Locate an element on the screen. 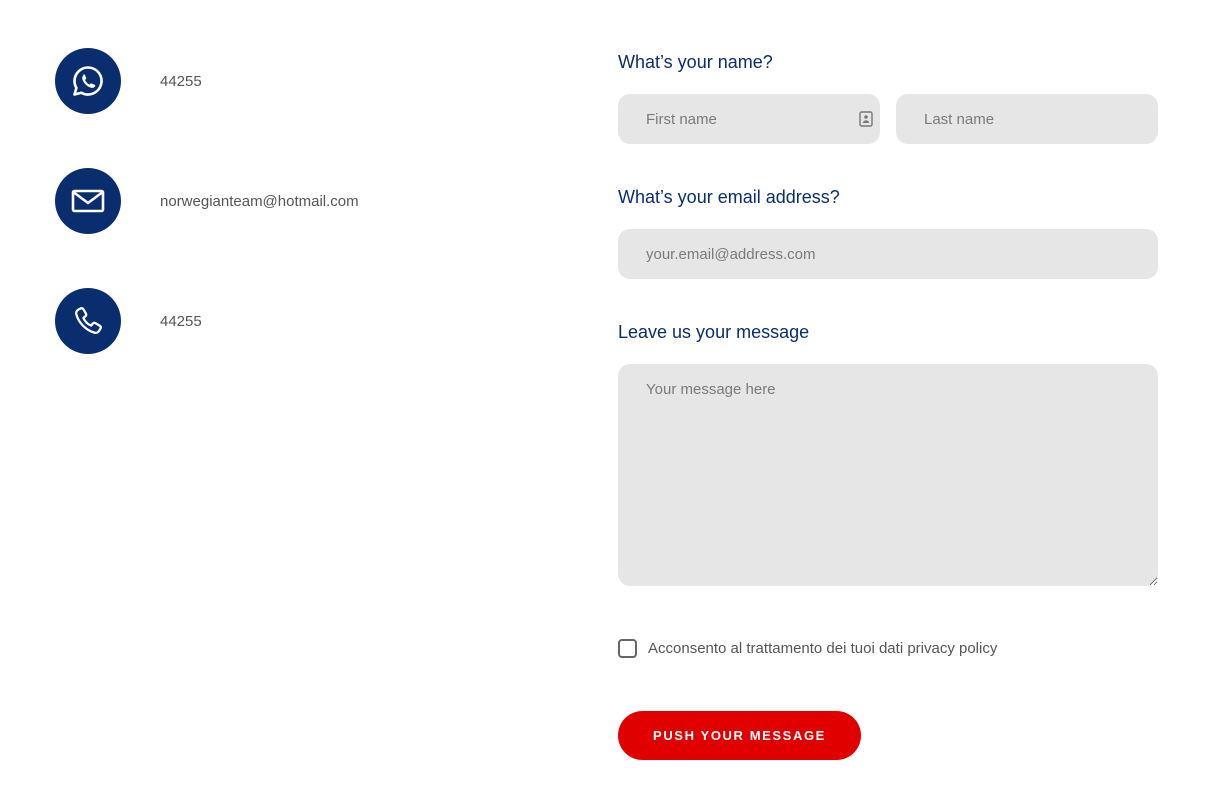  contact-phone: 44255 is located at coordinates (128, 321).